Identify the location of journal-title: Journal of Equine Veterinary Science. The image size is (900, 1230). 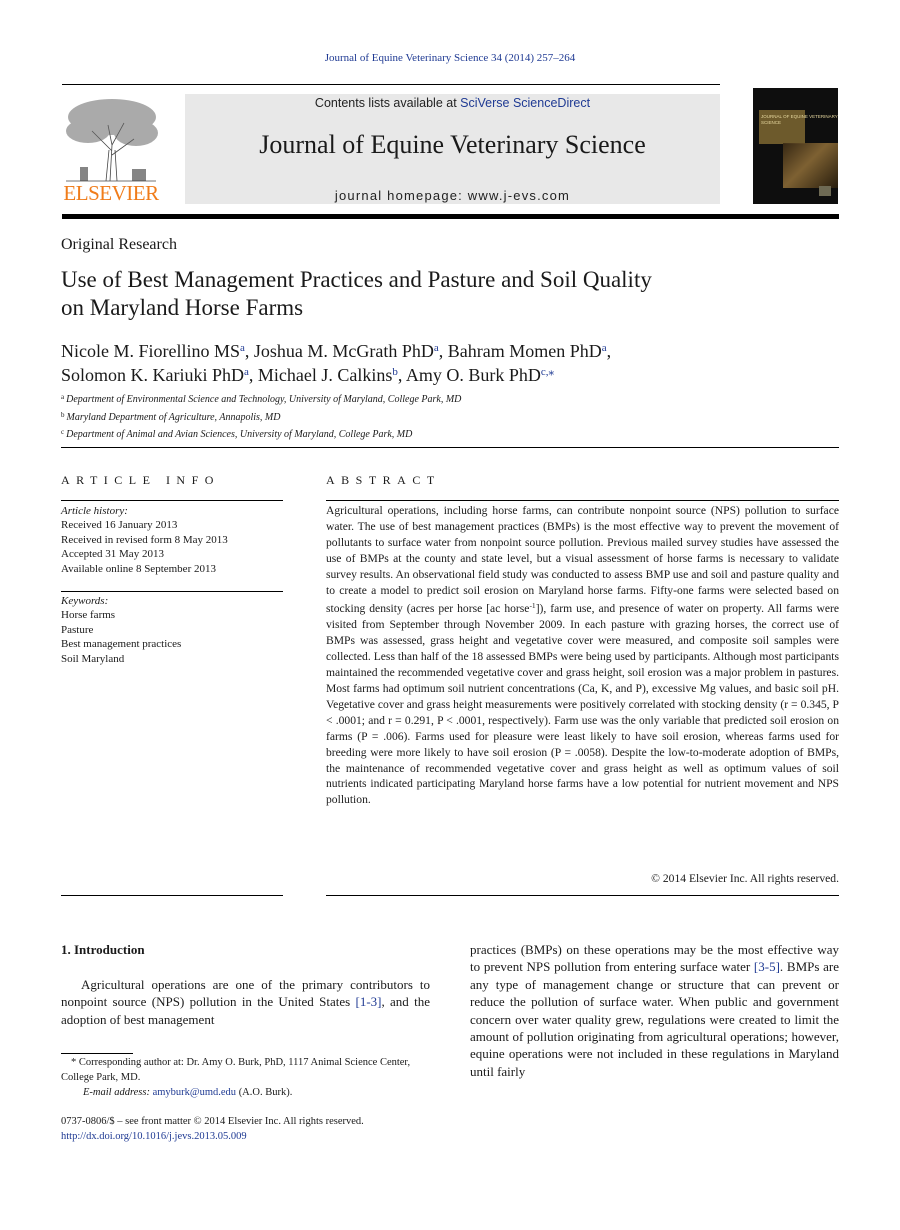
(452, 144).